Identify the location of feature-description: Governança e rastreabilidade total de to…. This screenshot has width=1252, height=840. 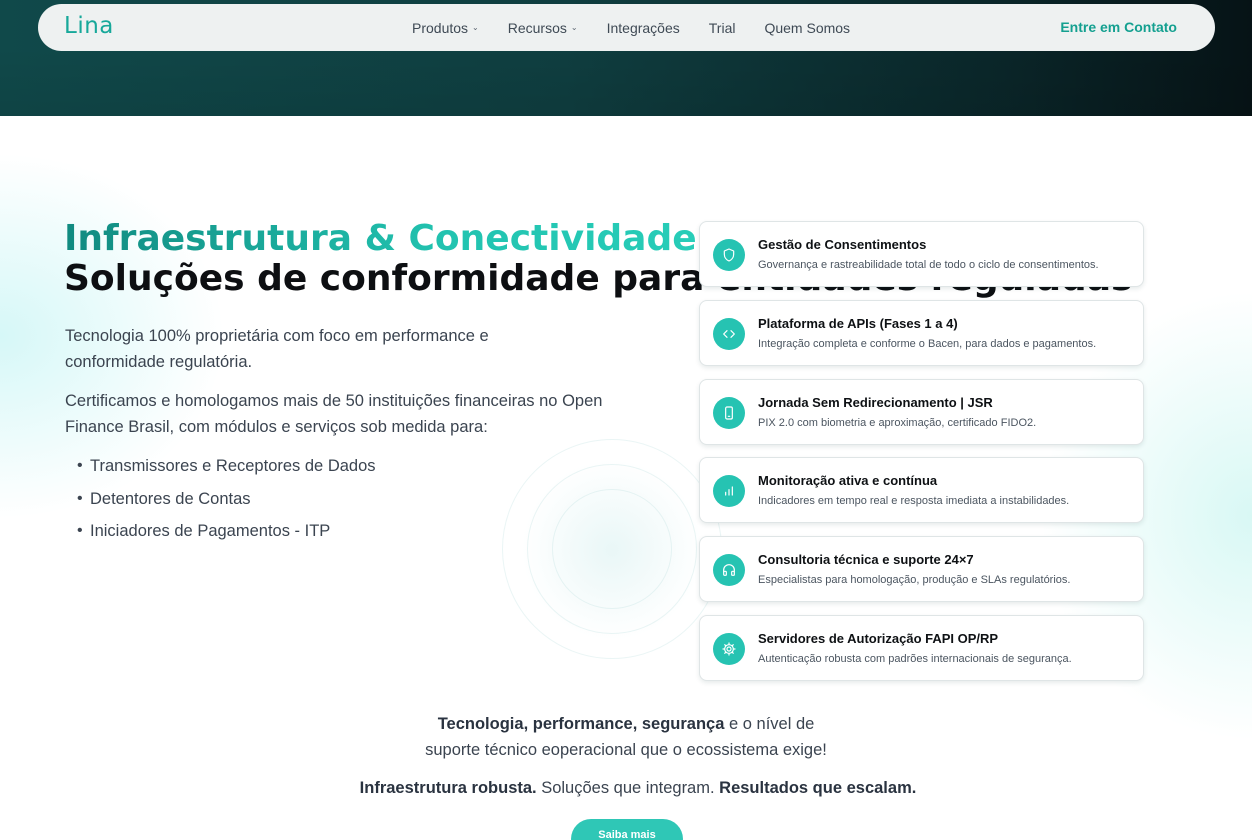
(928, 265).